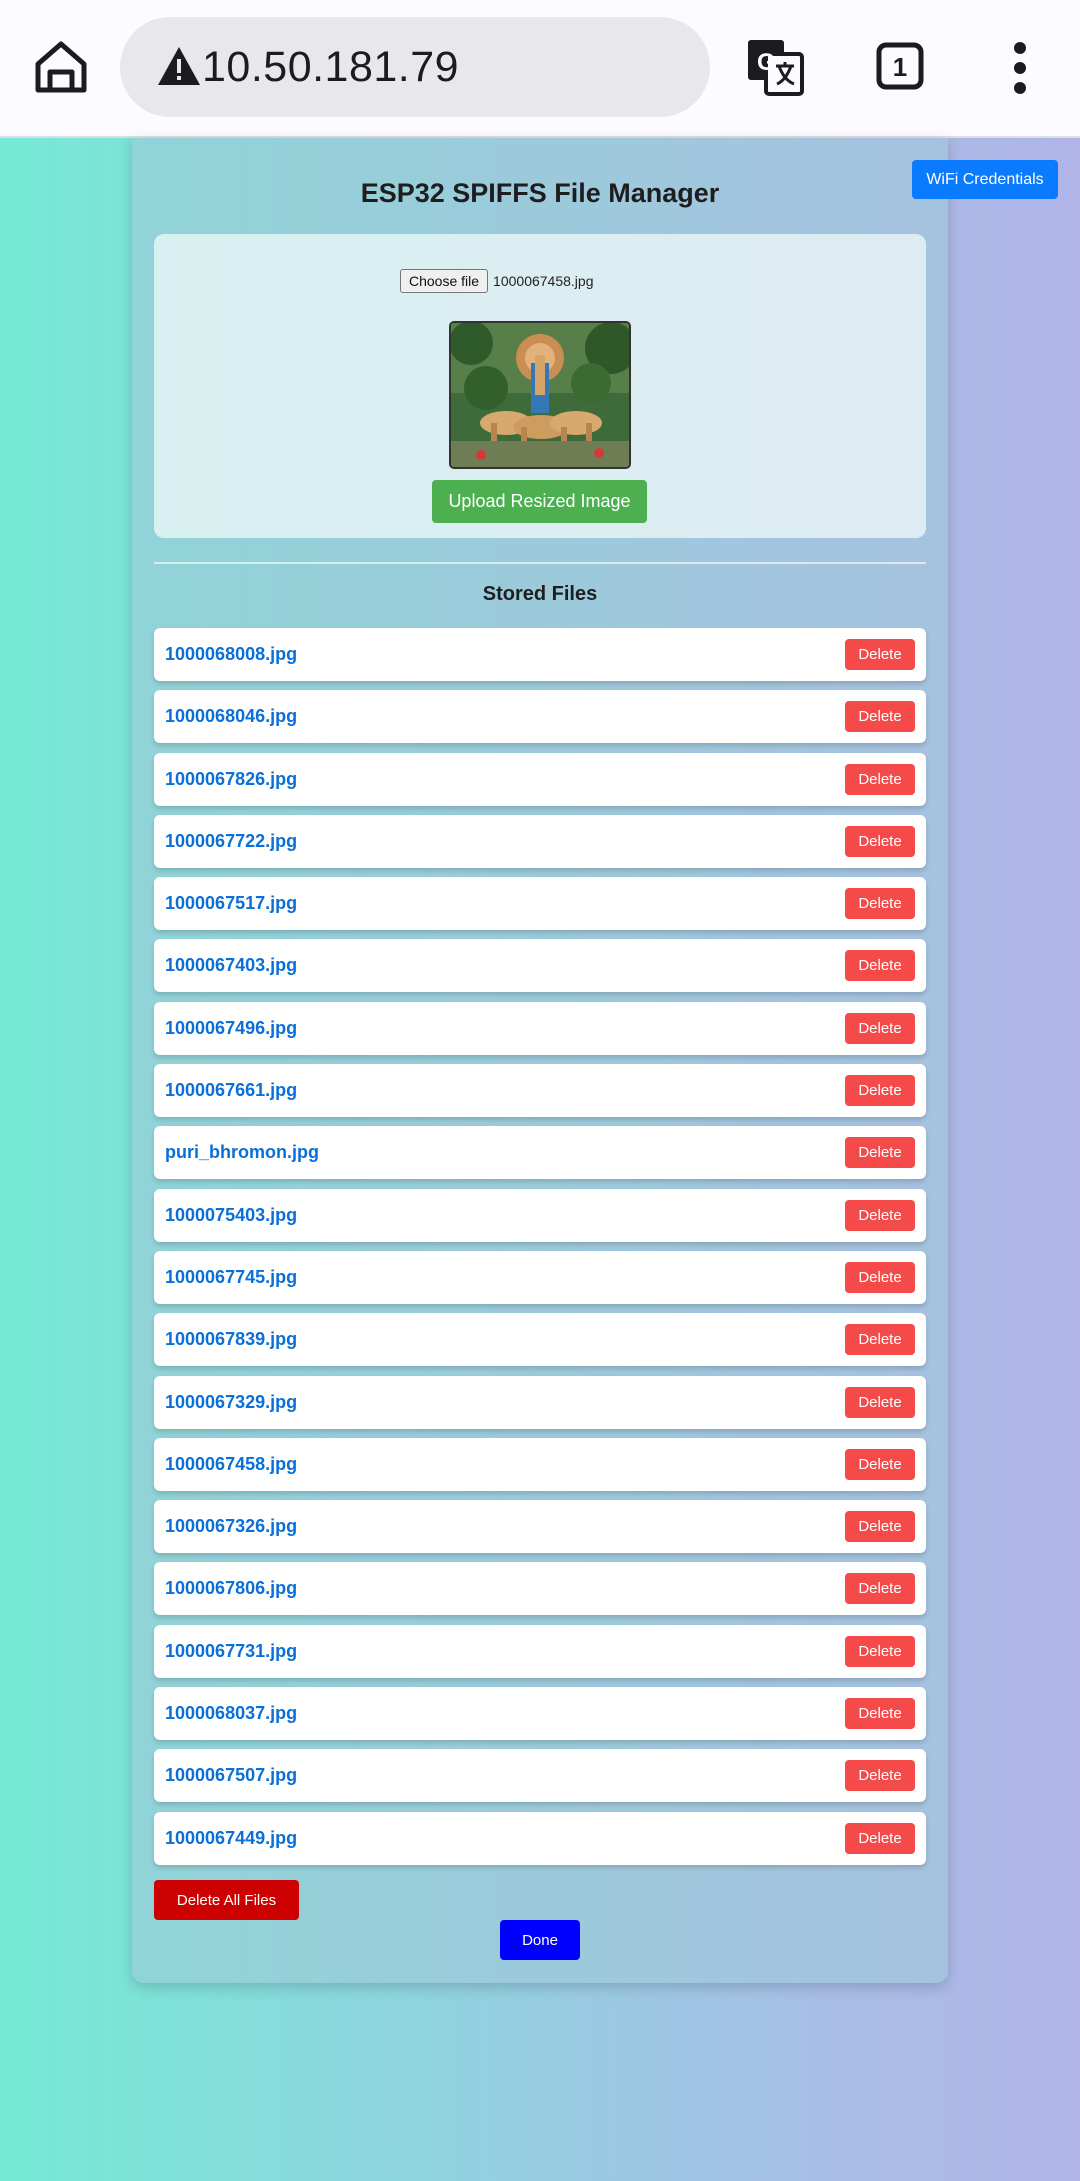 The height and width of the screenshot is (2181, 1080). What do you see at coordinates (540, 1940) in the screenshot?
I see `done-button: Done` at bounding box center [540, 1940].